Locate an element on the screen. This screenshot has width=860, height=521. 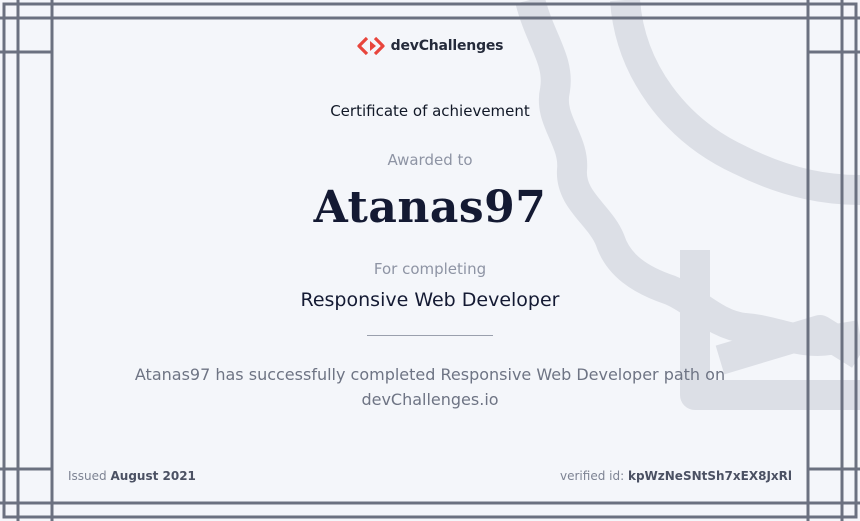
verified-value: kpWzNeSNtSh7xEX8JxRl is located at coordinates (709, 476).